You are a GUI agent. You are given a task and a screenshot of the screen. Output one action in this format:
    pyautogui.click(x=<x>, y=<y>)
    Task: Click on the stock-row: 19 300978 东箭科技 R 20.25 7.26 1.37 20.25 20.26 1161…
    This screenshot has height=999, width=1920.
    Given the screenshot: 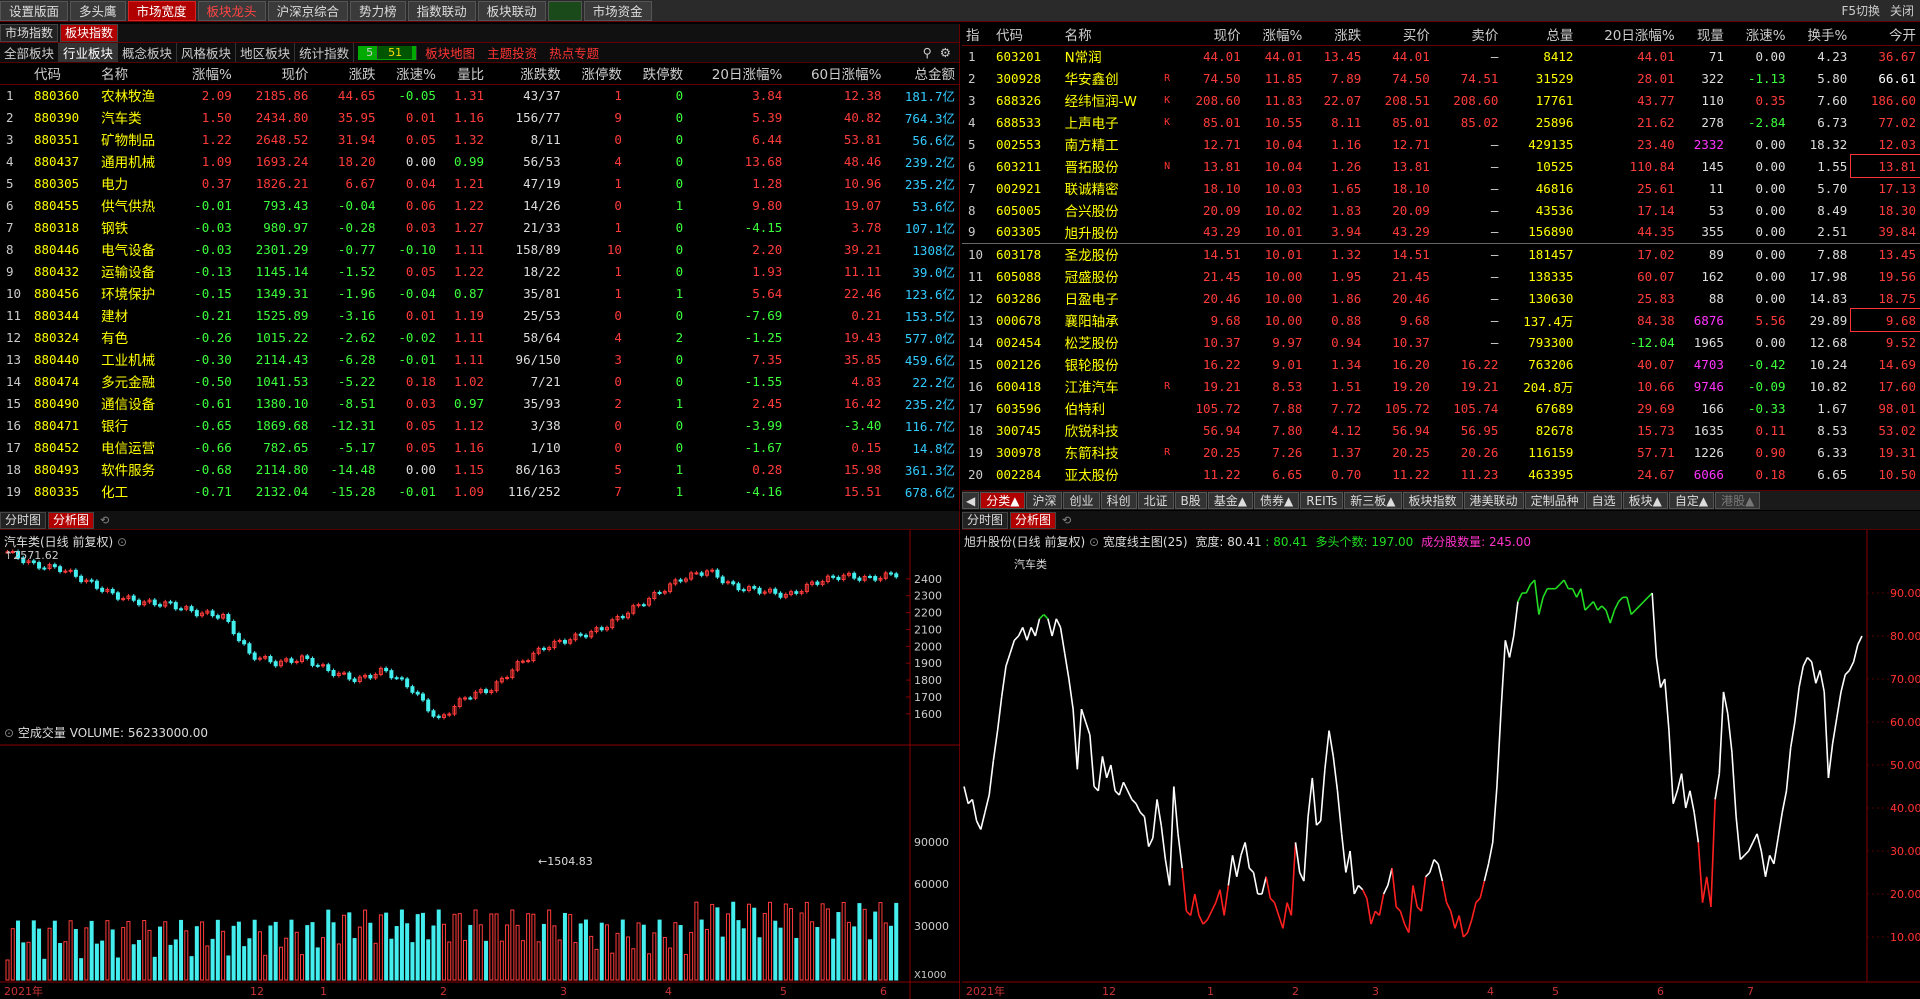 What is the action you would take?
    pyautogui.click(x=1441, y=452)
    